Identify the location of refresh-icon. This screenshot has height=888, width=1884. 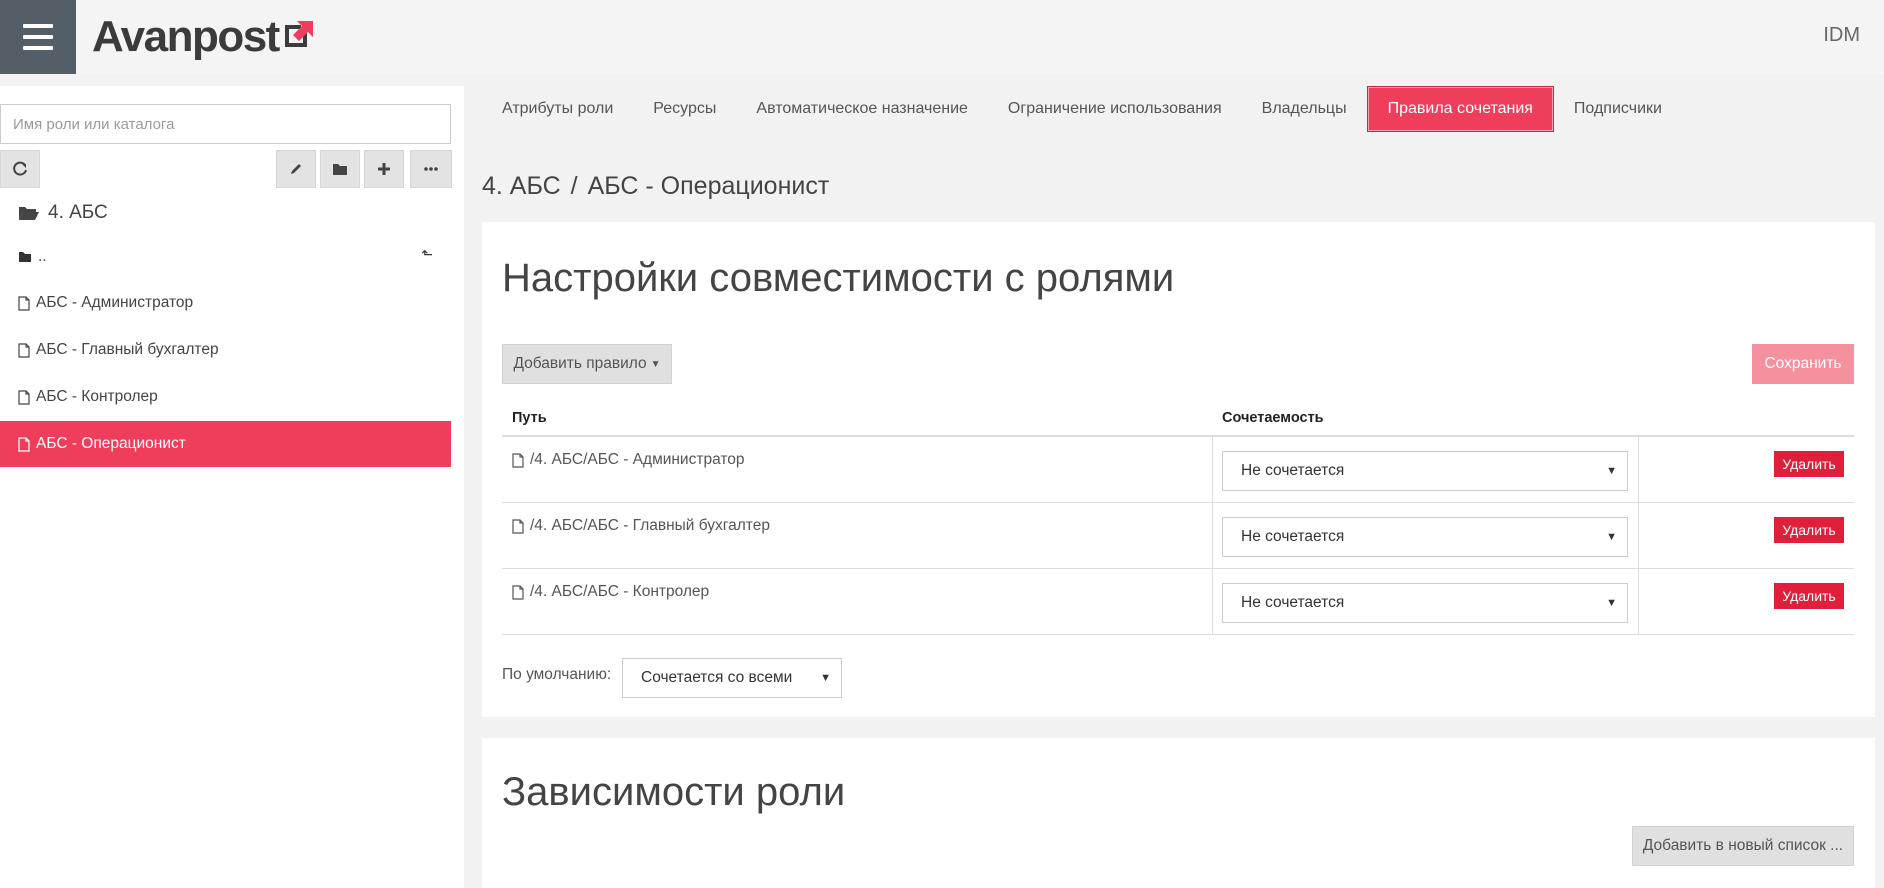
(20, 168).